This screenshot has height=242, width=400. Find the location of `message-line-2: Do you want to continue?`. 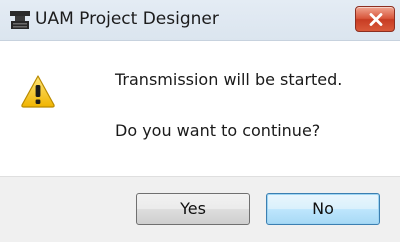

message-line-2: Do you want to continue? is located at coordinates (218, 130).